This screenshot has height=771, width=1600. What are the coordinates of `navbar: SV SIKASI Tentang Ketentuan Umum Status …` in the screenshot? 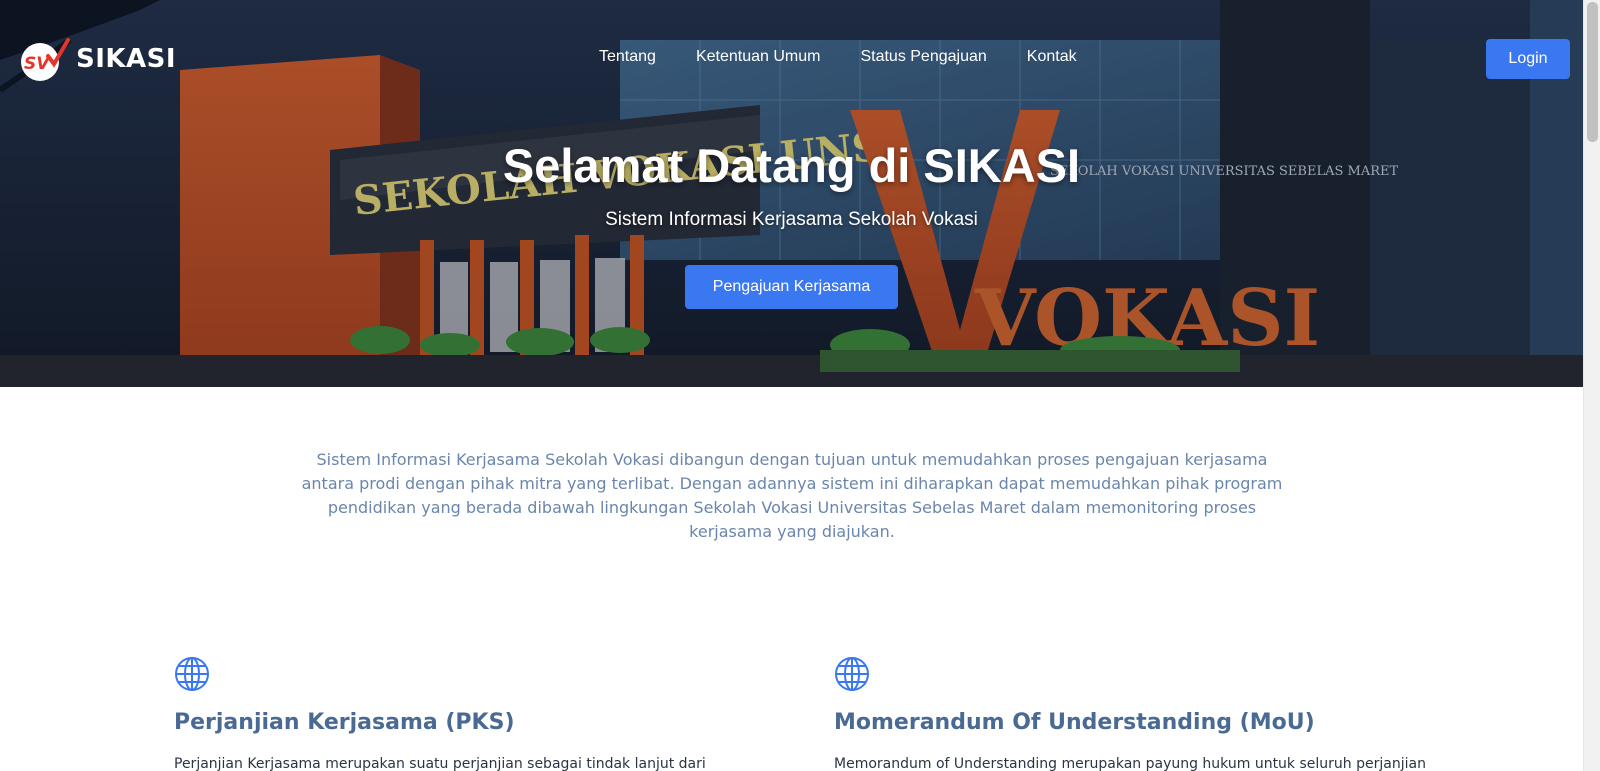 It's located at (791, 57).